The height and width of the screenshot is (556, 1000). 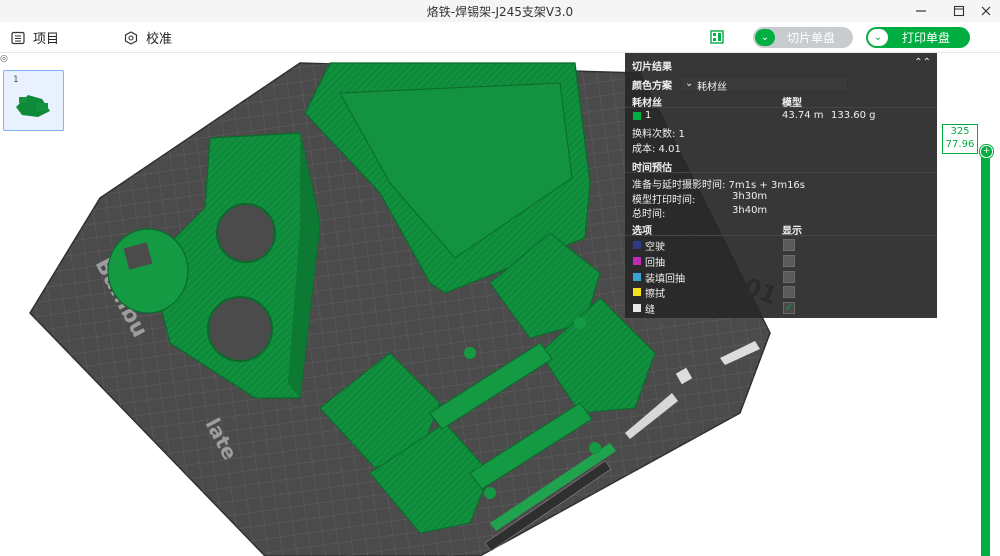 I want to click on print-plate-button: ⌄ 打印单盘, so click(x=918, y=37).